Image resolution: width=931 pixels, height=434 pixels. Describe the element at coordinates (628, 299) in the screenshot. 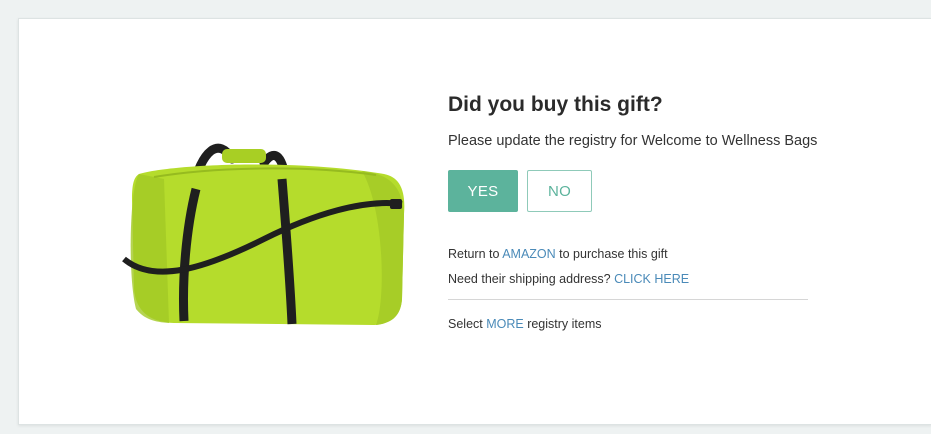

I see `divider` at that location.